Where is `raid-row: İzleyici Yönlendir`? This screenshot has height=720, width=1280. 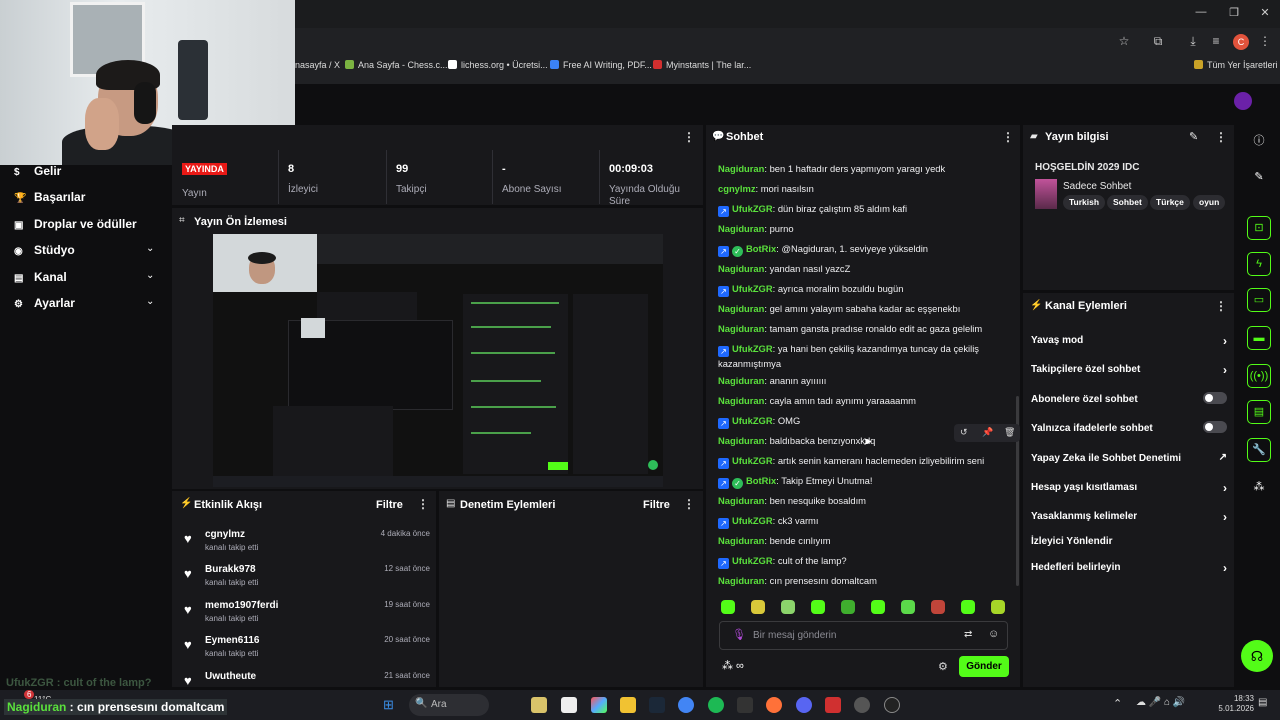 raid-row: İzleyici Yönlendir is located at coordinates (1129, 541).